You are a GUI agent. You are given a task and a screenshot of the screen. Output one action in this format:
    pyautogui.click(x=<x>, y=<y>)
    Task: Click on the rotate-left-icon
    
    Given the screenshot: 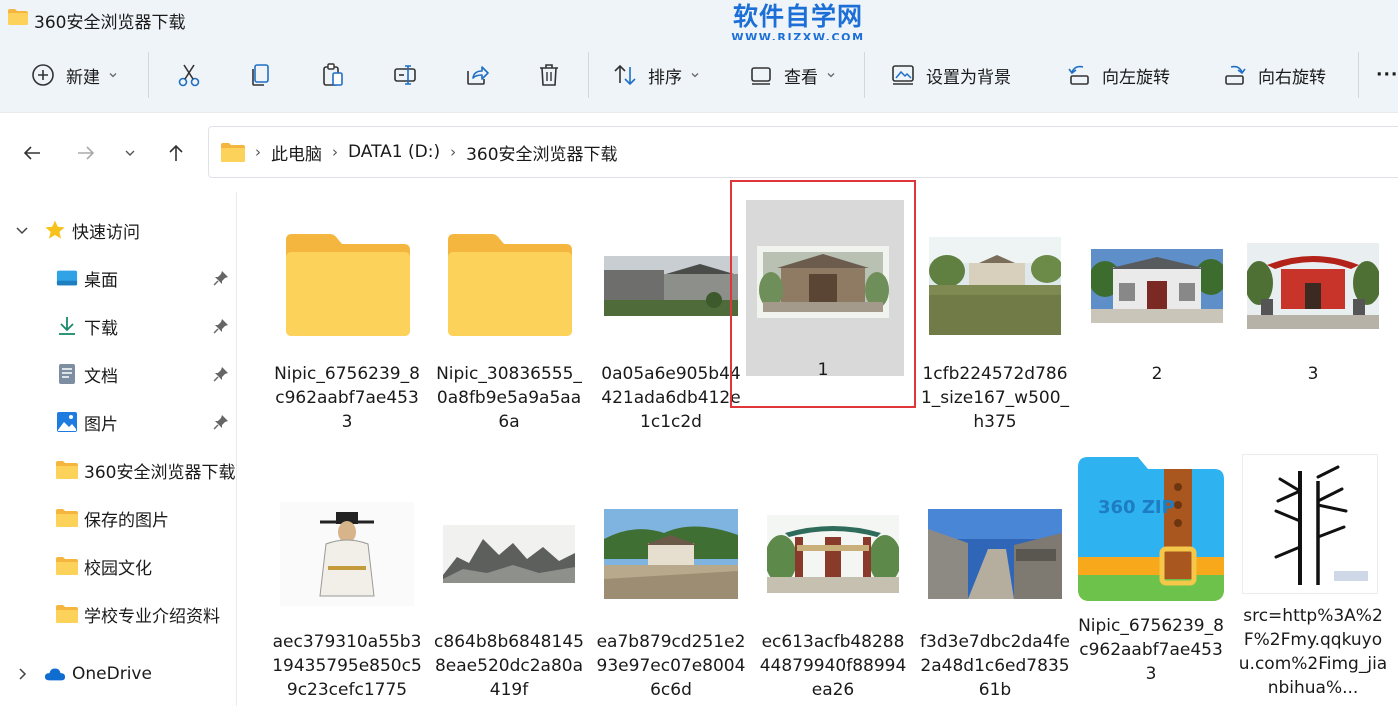 What is the action you would take?
    pyautogui.click(x=1078, y=75)
    